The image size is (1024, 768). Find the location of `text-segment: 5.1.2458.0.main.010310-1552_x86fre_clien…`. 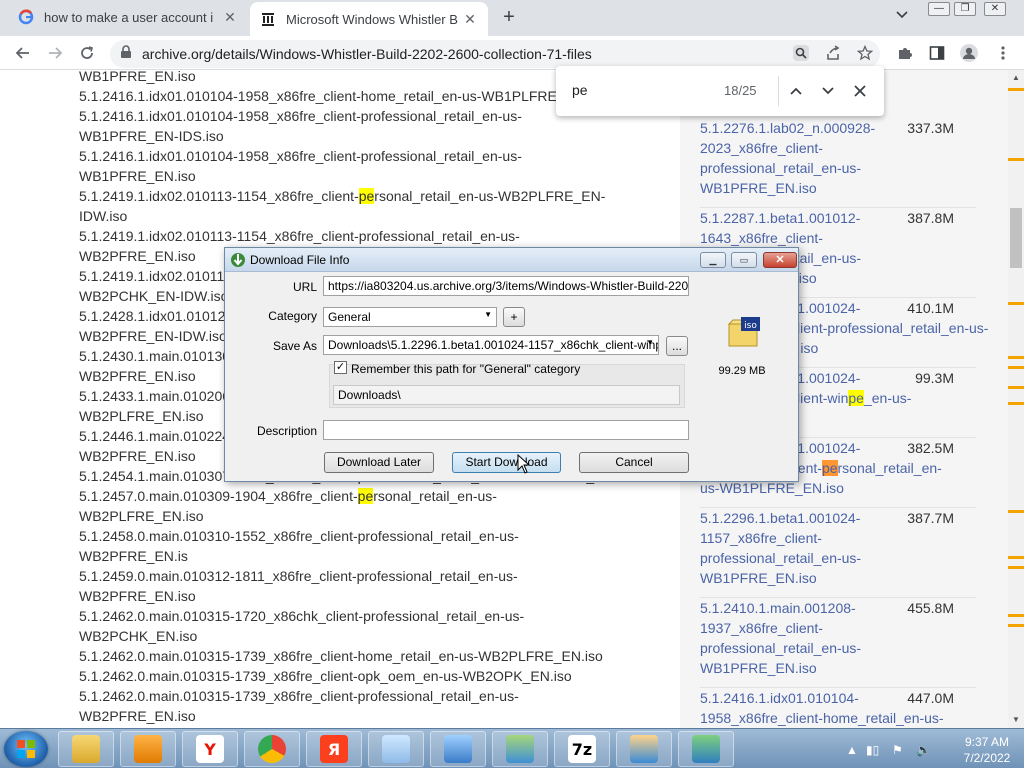

text-segment: 5.1.2458.0.main.010310-1552_x86fre_clien… is located at coordinates (299, 536).